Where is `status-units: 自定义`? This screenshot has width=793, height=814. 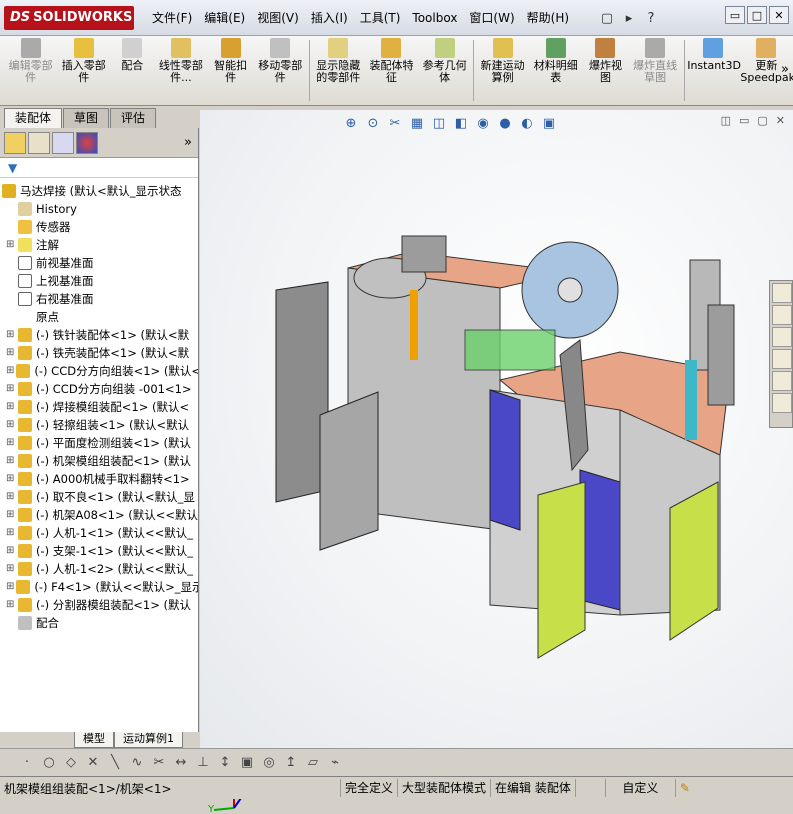
status-units: 自定义 is located at coordinates (639, 788).